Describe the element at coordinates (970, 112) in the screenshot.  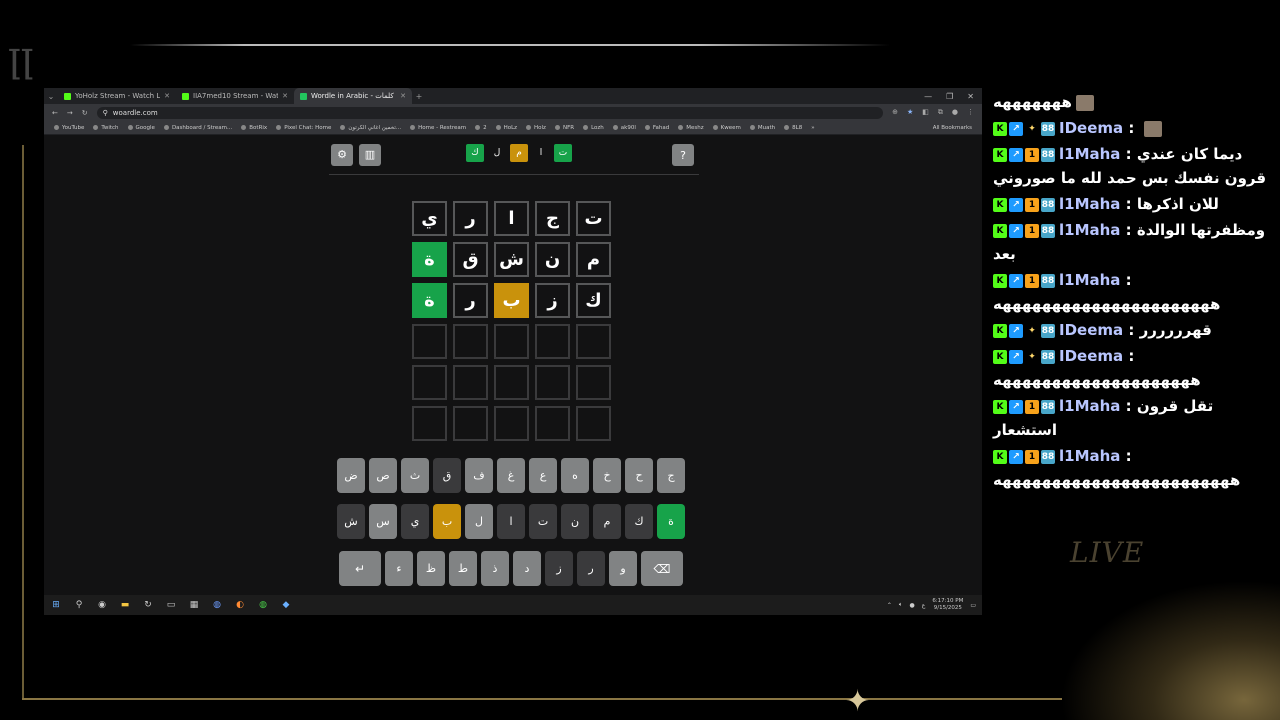
I see `menu-icon: ⋮` at that location.